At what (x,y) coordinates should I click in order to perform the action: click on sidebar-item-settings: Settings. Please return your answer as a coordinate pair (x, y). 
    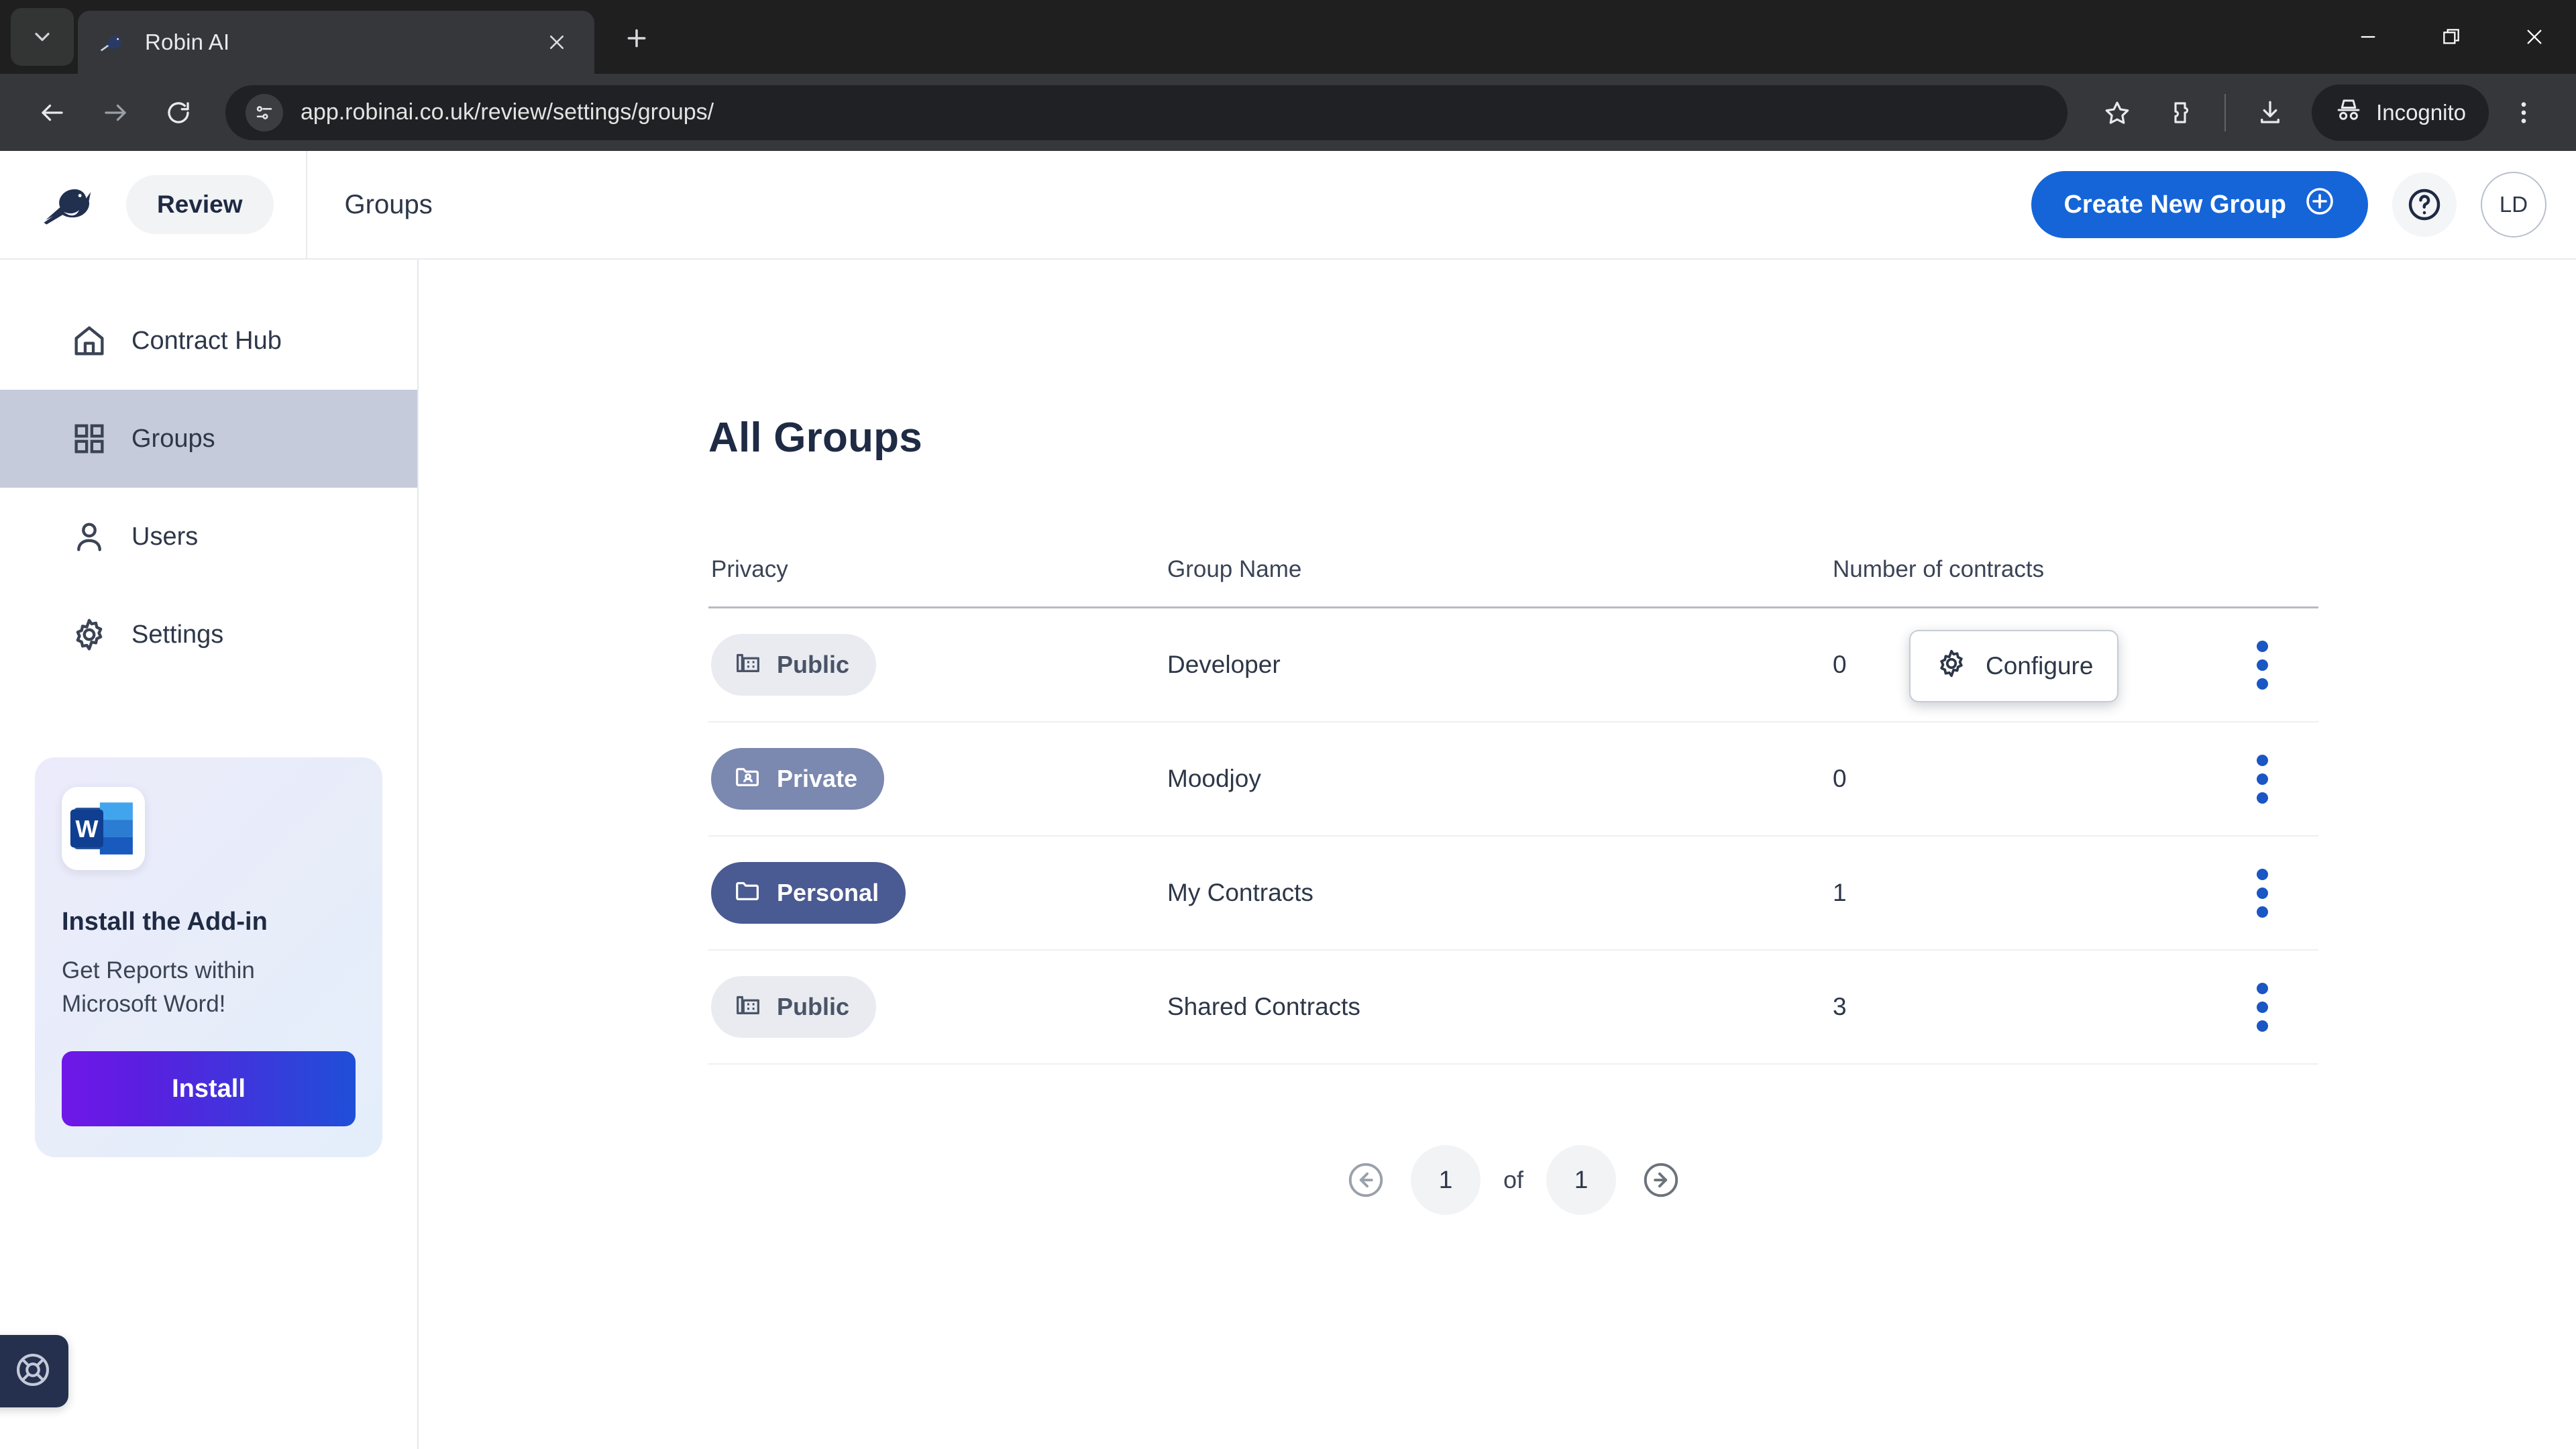
    Looking at the image, I should click on (208, 635).